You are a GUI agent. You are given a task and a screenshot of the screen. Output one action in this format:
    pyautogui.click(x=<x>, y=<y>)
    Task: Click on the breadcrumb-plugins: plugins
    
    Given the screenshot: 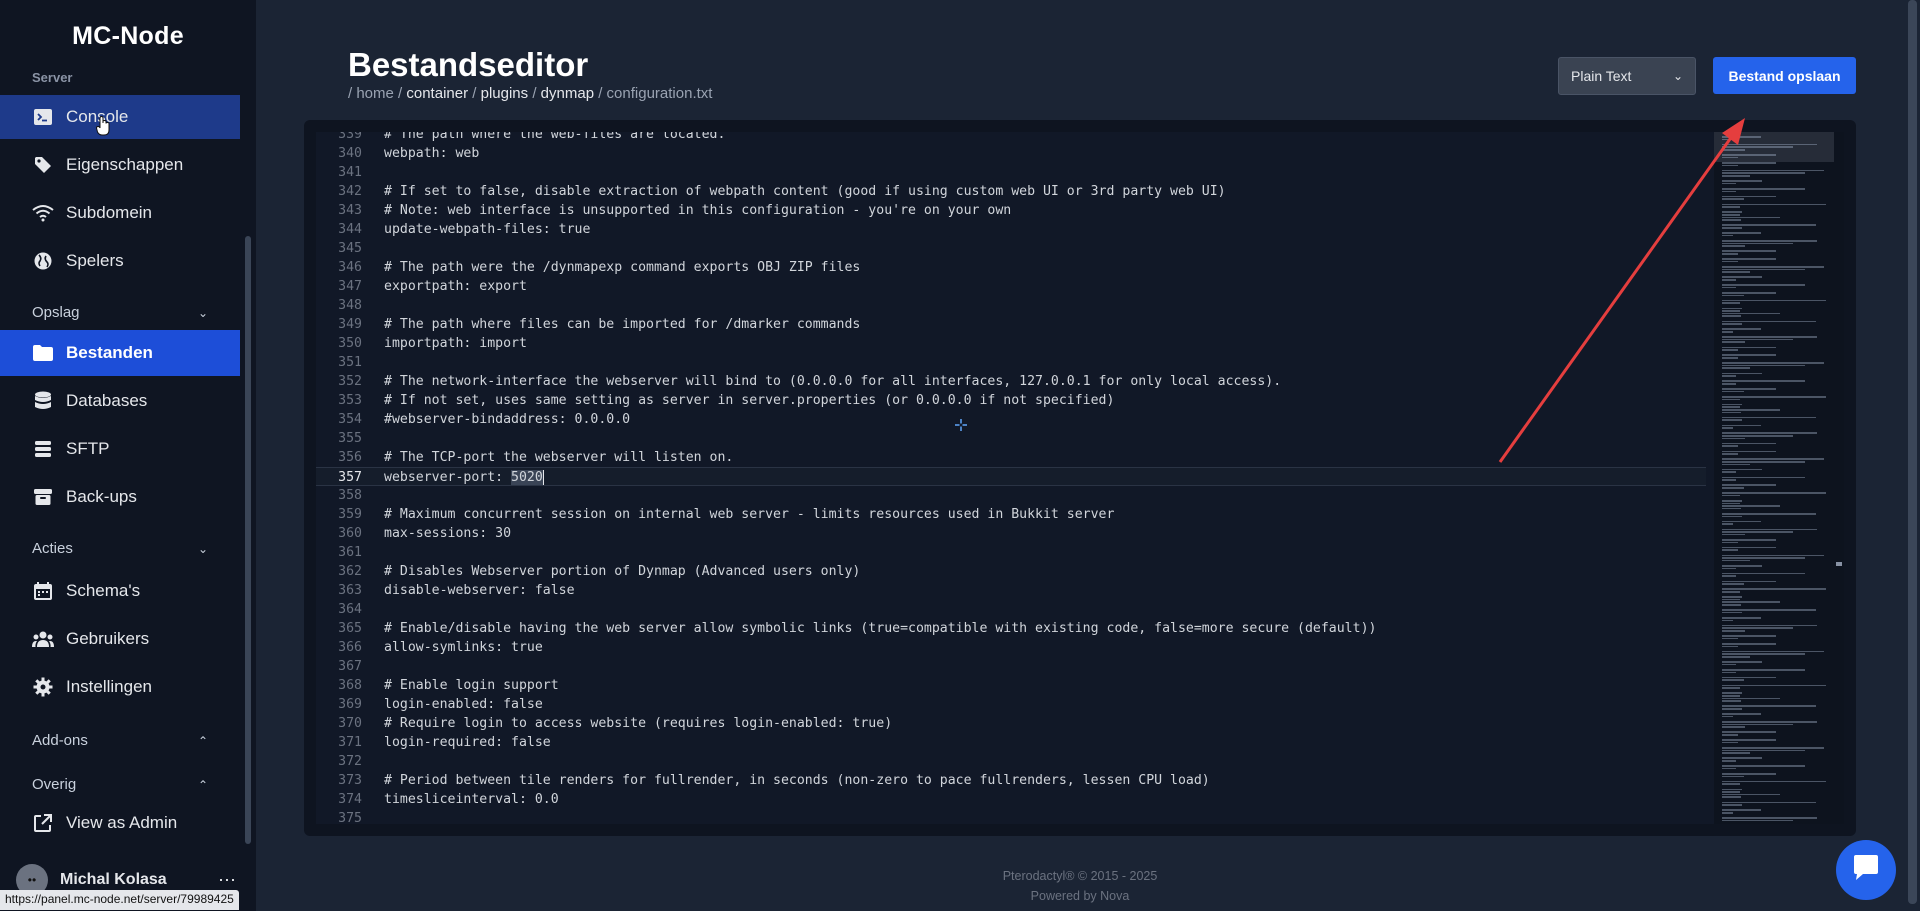 What is the action you would take?
    pyautogui.click(x=505, y=93)
    